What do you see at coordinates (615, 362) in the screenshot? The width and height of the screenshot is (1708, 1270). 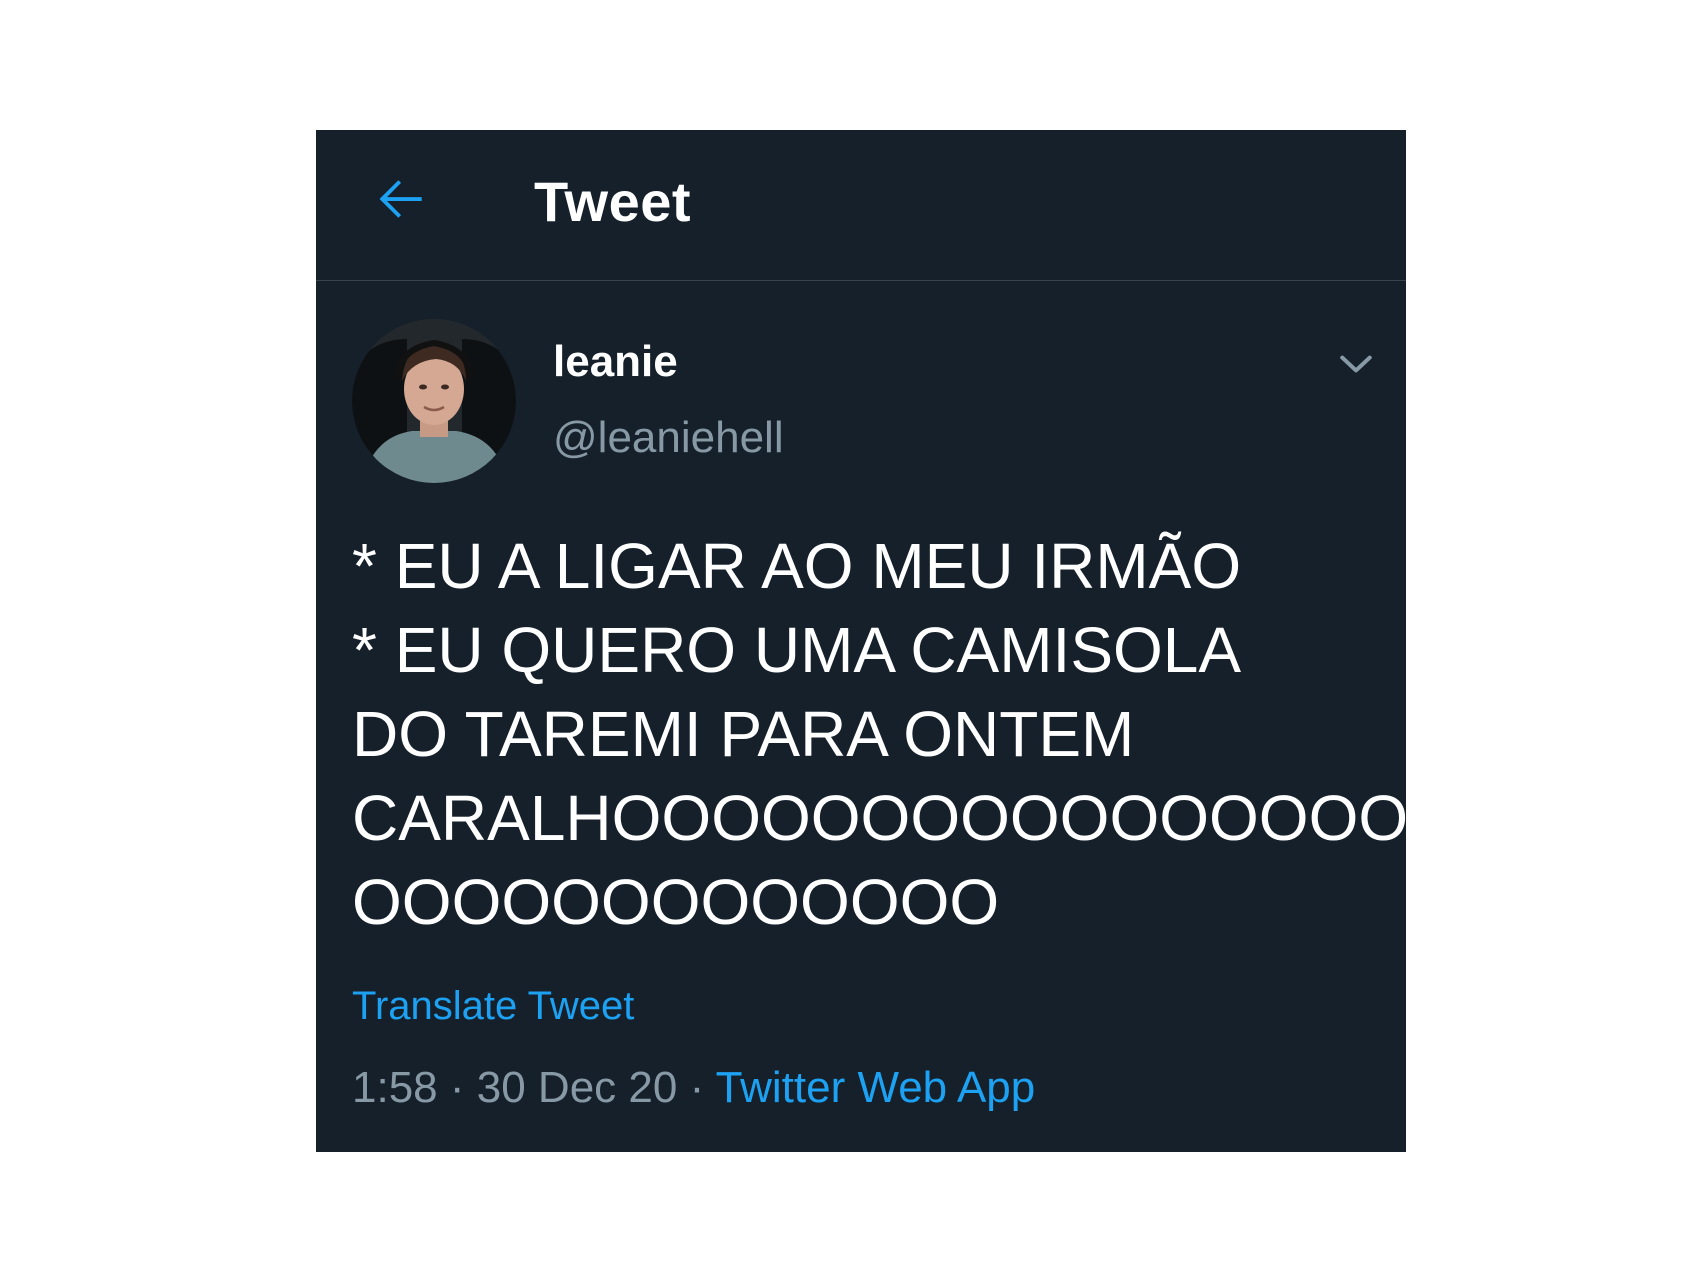 I see `author-display-name: leanie` at bounding box center [615, 362].